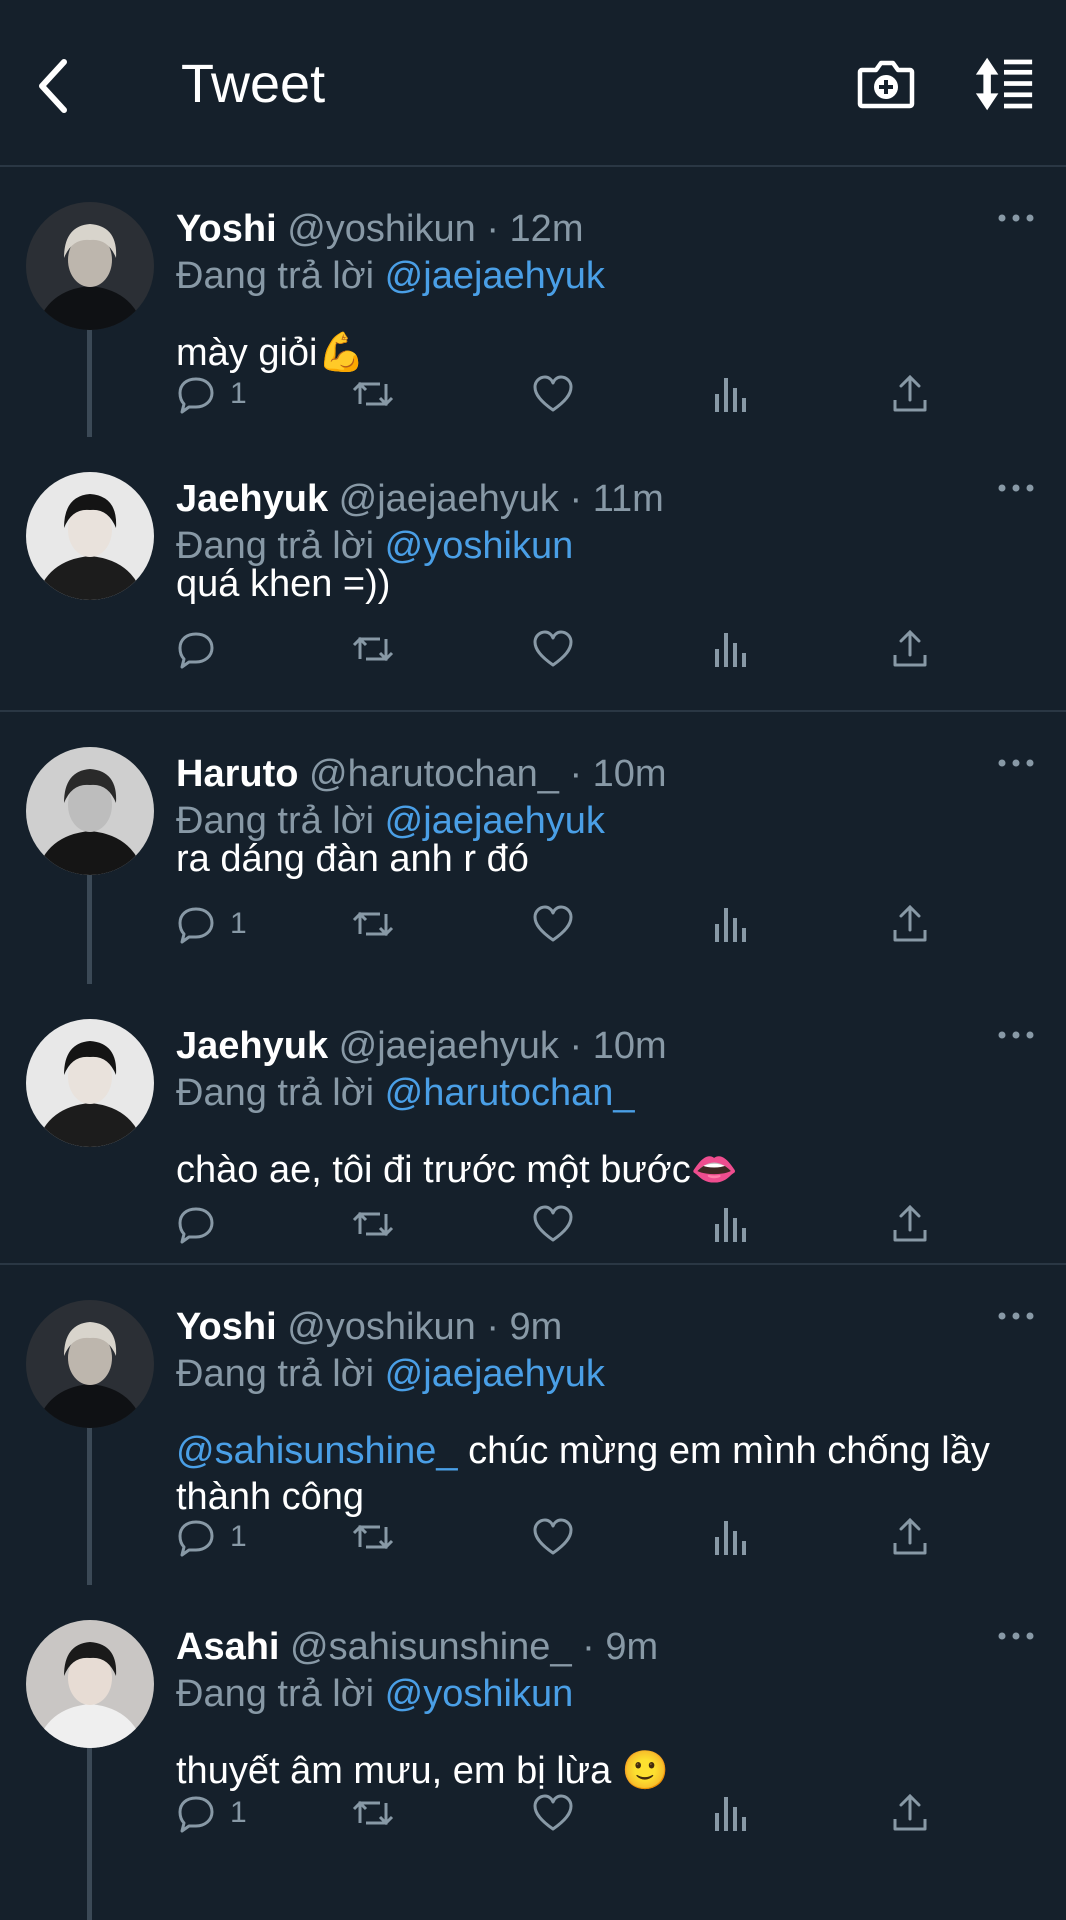 The height and width of the screenshot is (1920, 1066). What do you see at coordinates (434, 774) in the screenshot?
I see `user-handle: @harutochan_` at bounding box center [434, 774].